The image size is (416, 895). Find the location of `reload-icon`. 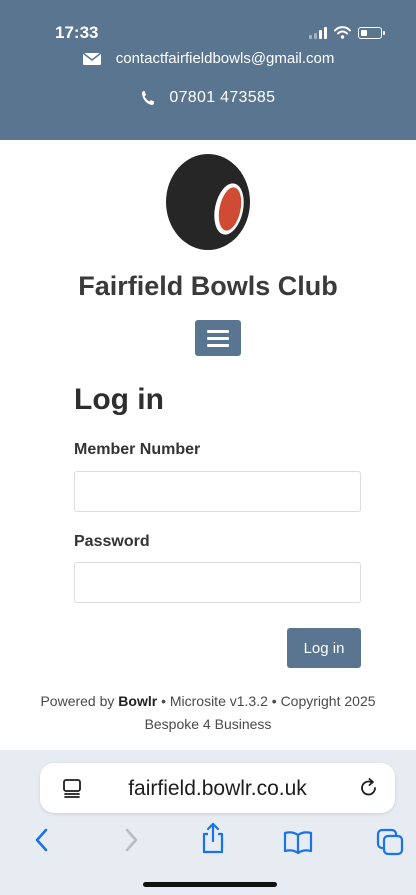

reload-icon is located at coordinates (369, 788).